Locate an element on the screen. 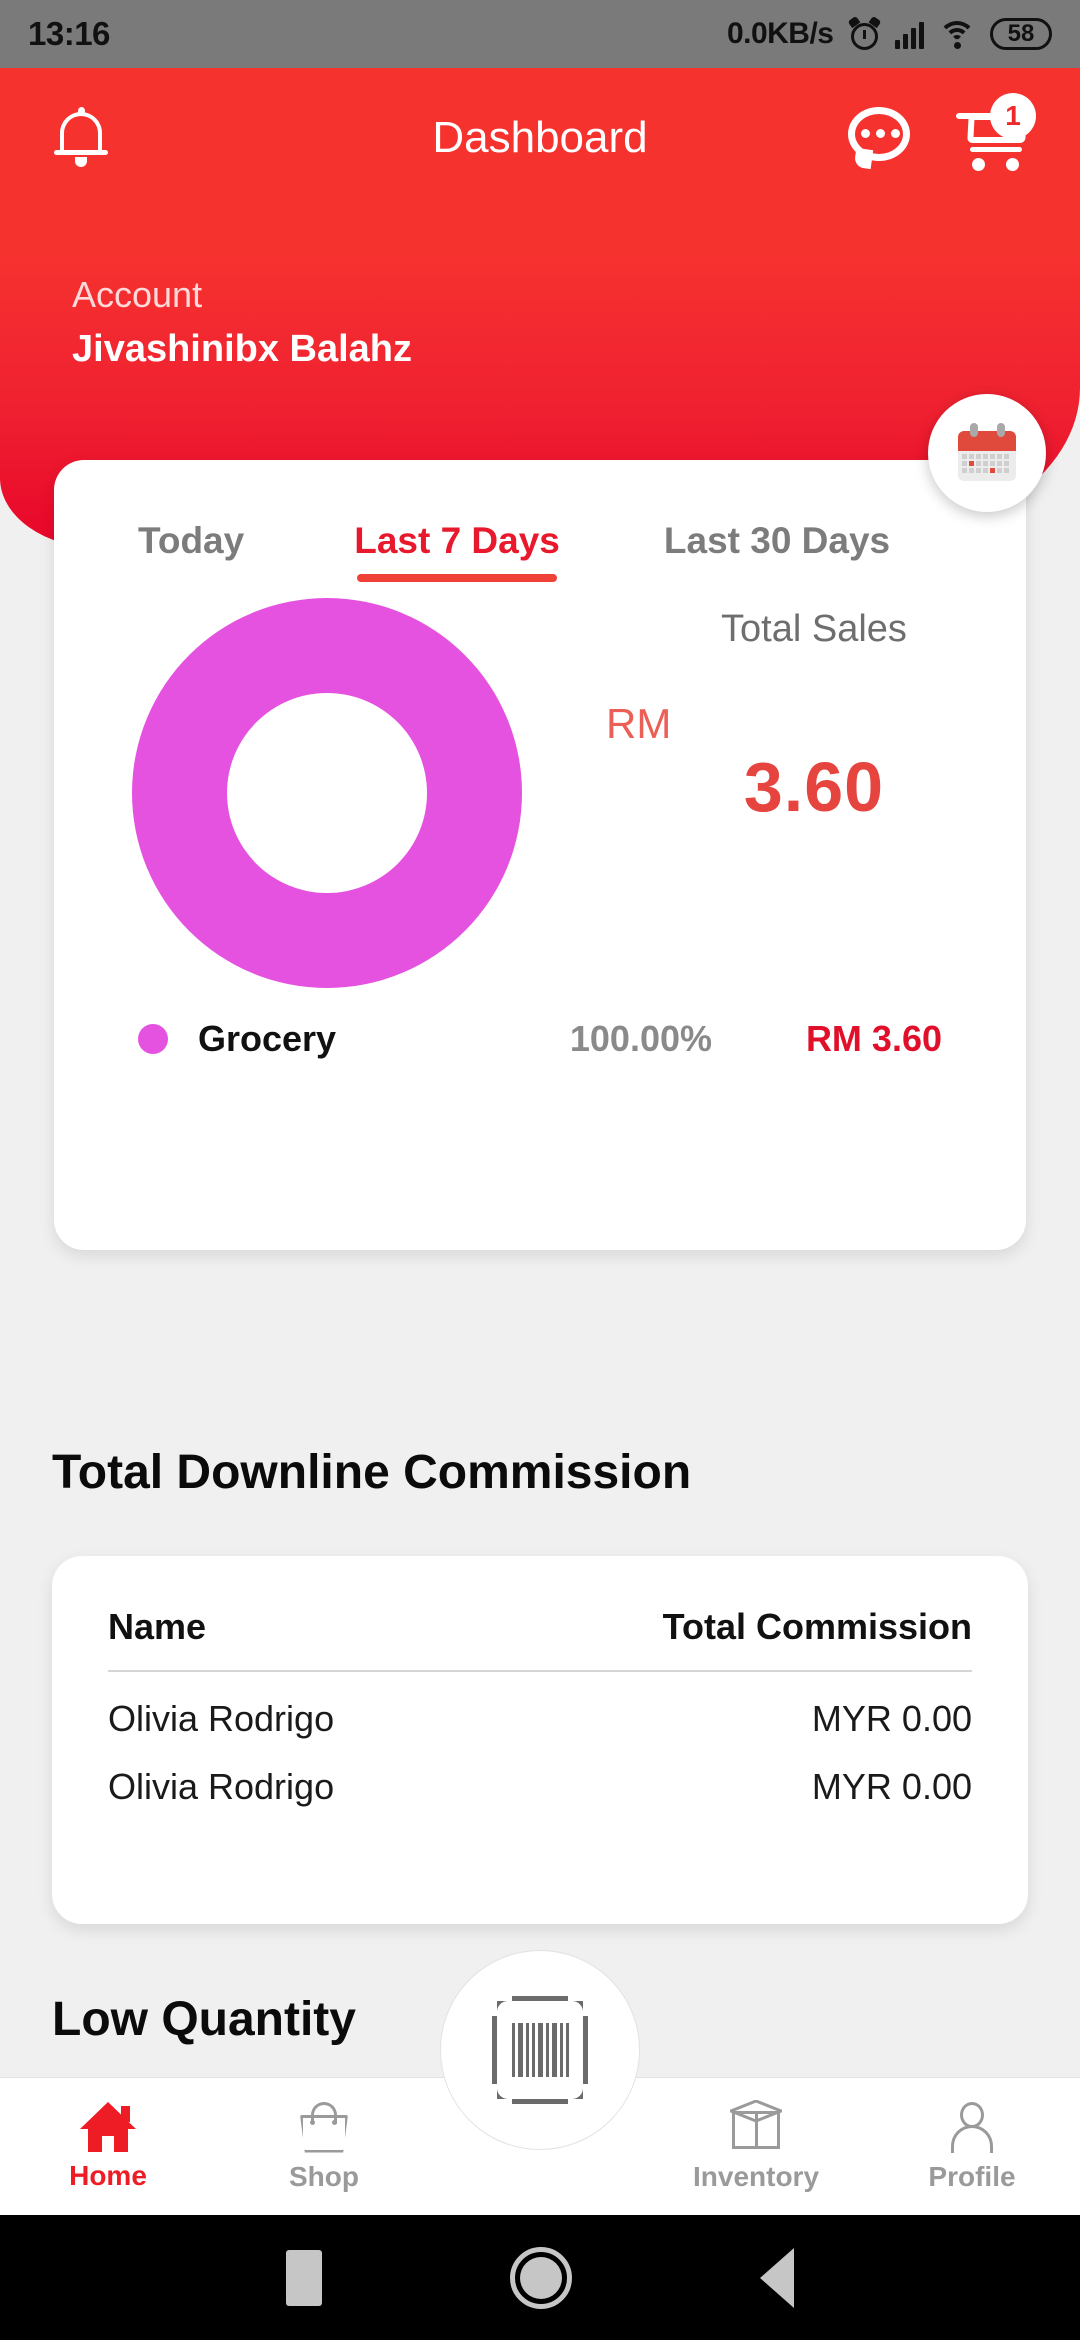 This screenshot has height=2340, width=1080. nav-label: Inventory is located at coordinates (756, 2176).